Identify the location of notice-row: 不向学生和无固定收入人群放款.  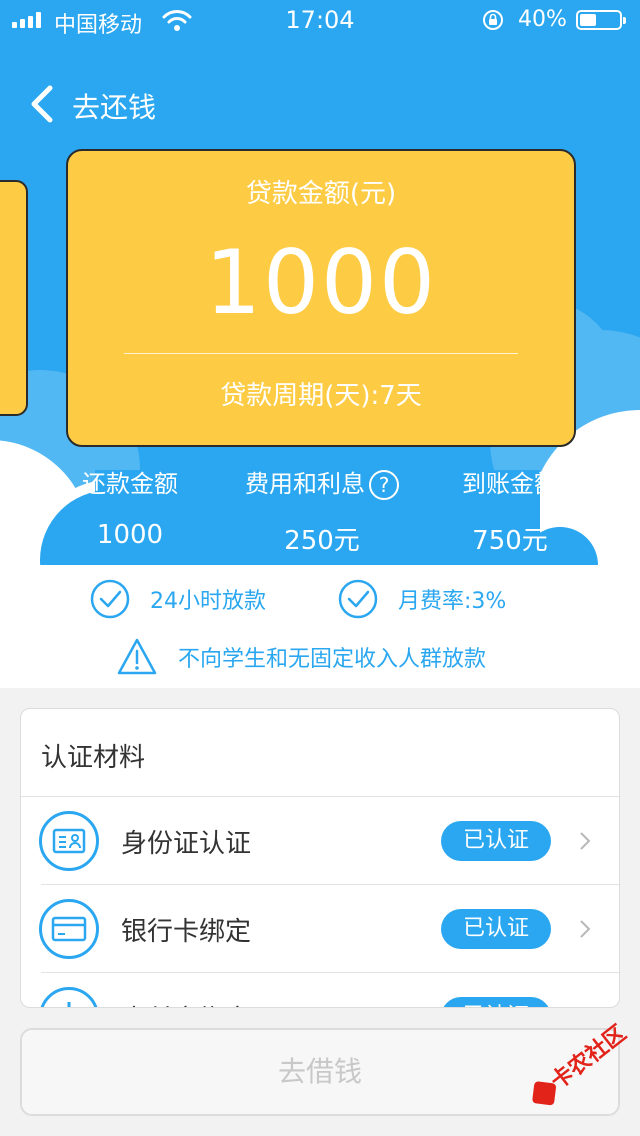
(301, 657).